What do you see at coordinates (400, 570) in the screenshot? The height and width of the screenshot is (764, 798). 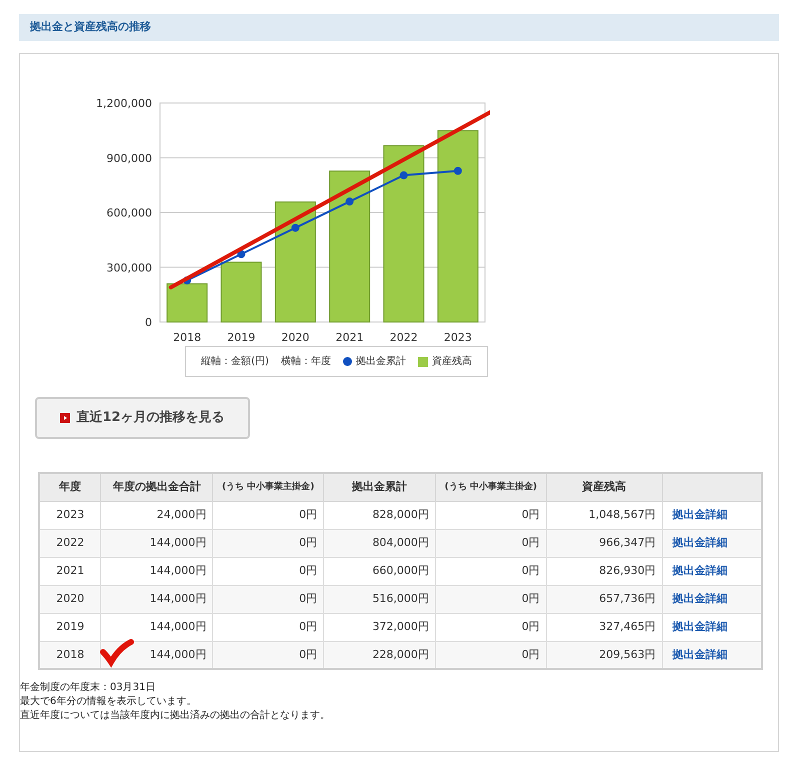 I see `table-cell: 660,000円` at bounding box center [400, 570].